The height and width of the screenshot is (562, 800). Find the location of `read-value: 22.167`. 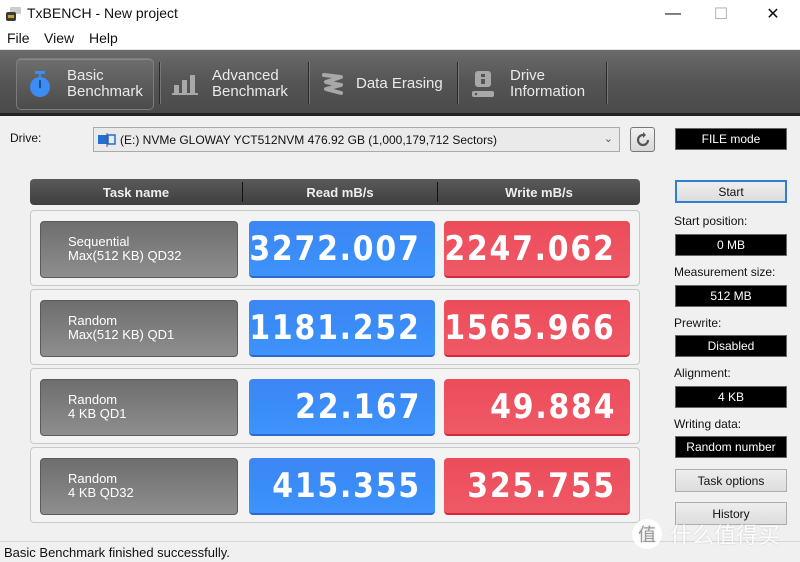

read-value: 22.167 is located at coordinates (342, 407).